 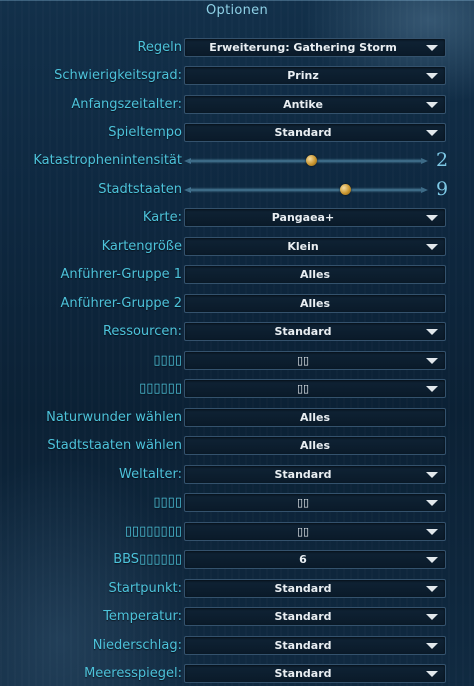 I want to click on option-row-stadtstaaten-waehlen: Stadtstaaten wählen Alles, so click(x=237, y=446).